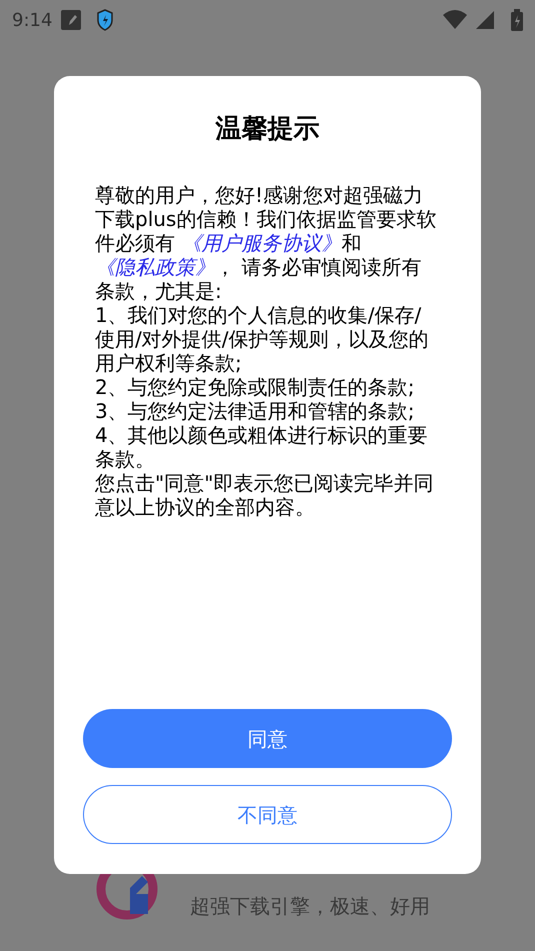 This screenshot has width=535, height=951. What do you see at coordinates (71, 20) in the screenshot?
I see `notepad-icon` at bounding box center [71, 20].